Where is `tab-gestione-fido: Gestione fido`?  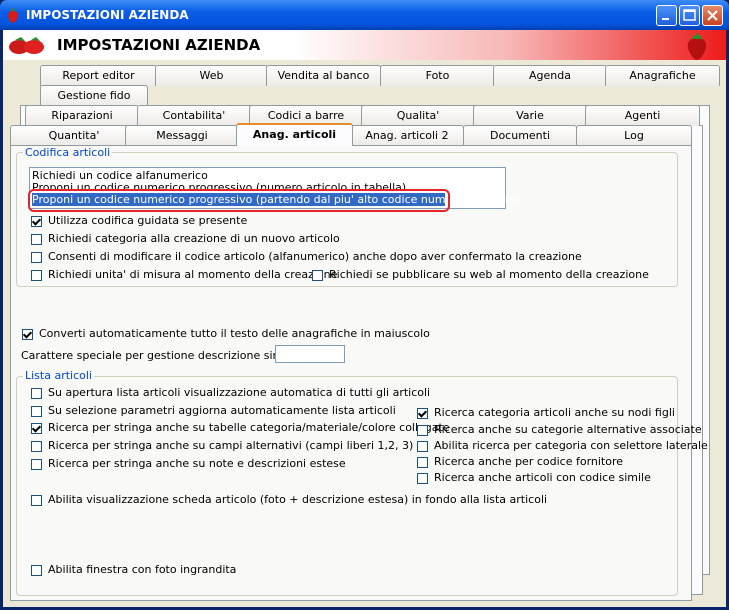
tab-gestione-fido: Gestione fido is located at coordinates (94, 95).